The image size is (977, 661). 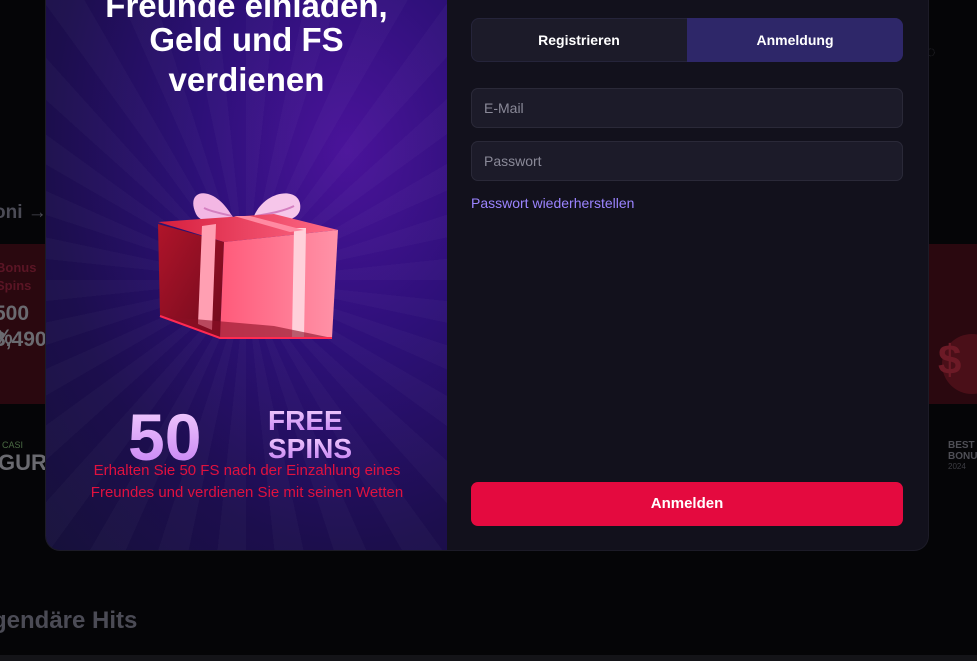 I want to click on email-input, so click(x=687, y=108).